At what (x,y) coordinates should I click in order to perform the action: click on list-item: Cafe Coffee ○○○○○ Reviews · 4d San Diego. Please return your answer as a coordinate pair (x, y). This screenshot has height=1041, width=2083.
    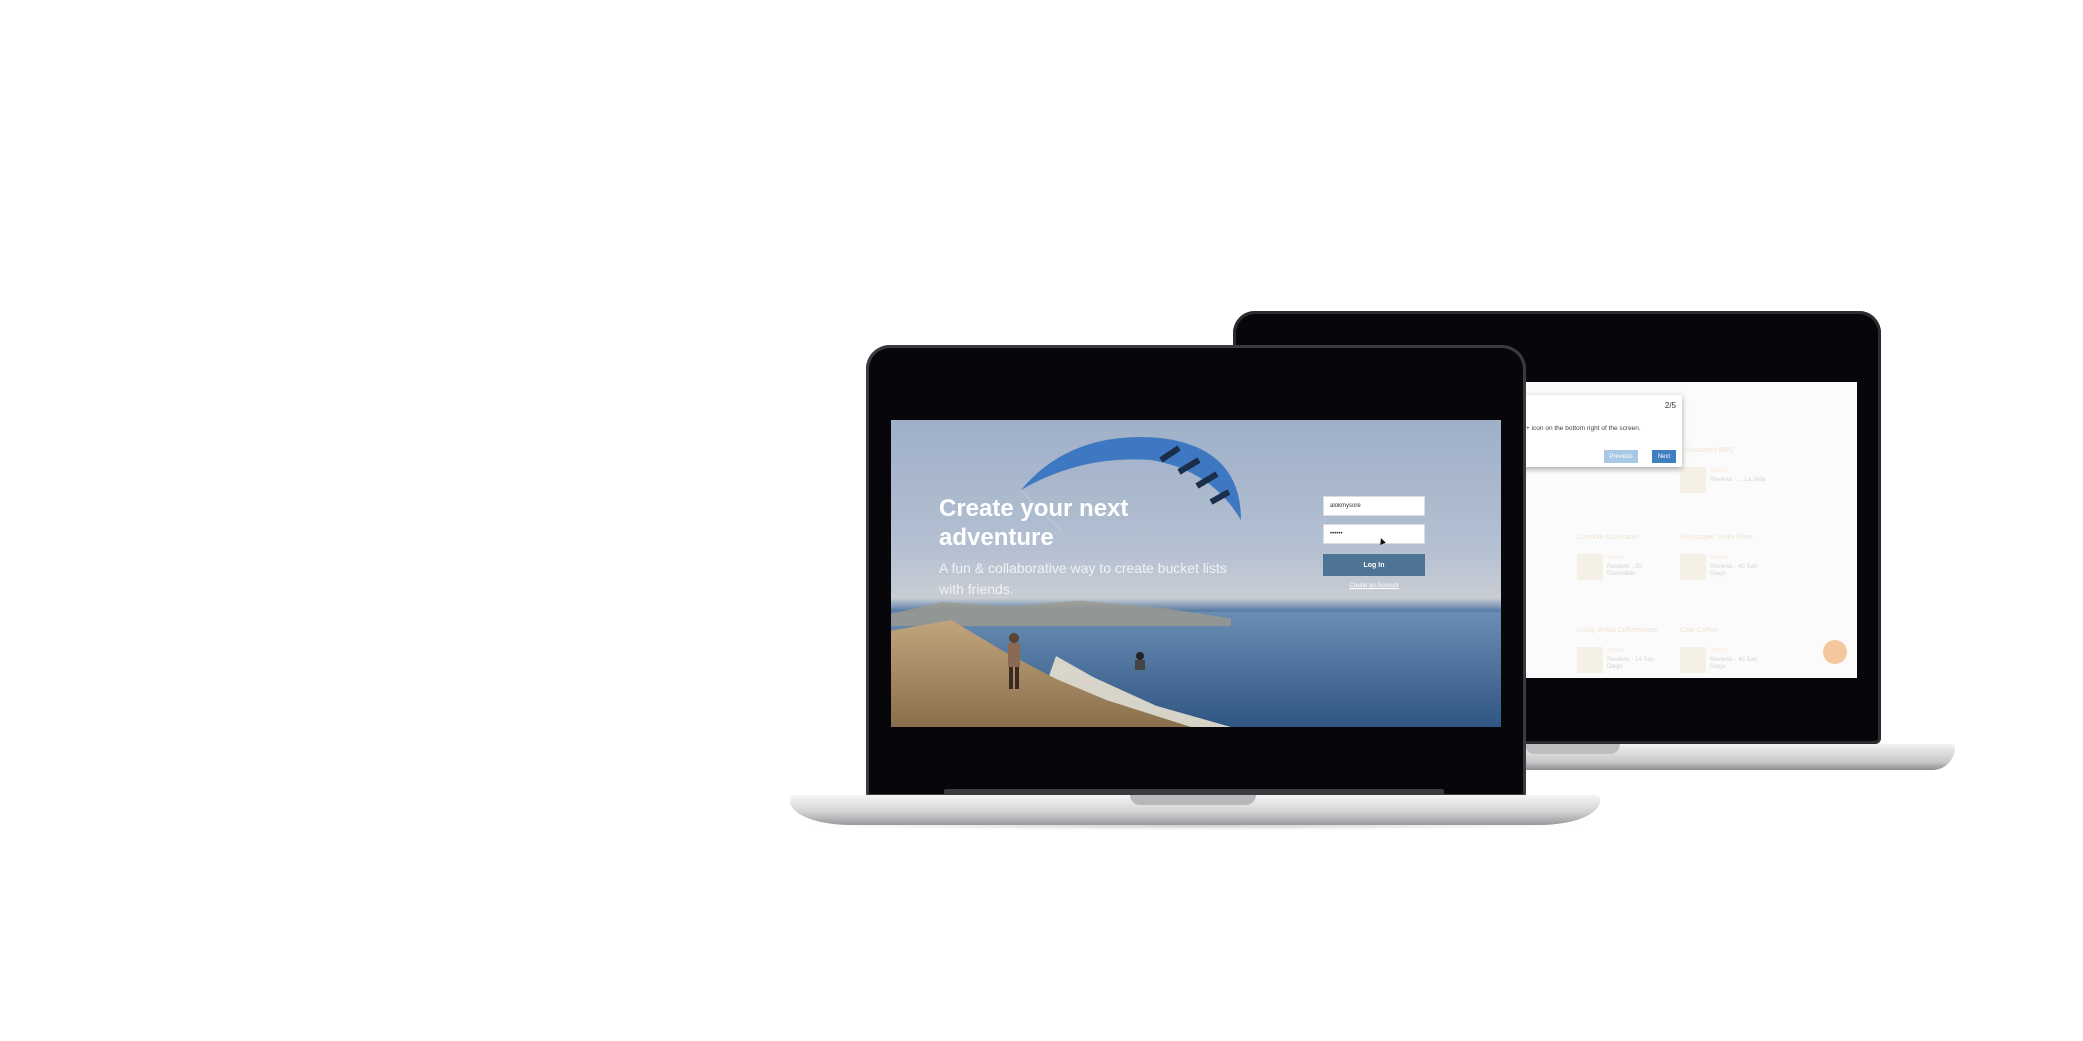
    Looking at the image, I should click on (1726, 650).